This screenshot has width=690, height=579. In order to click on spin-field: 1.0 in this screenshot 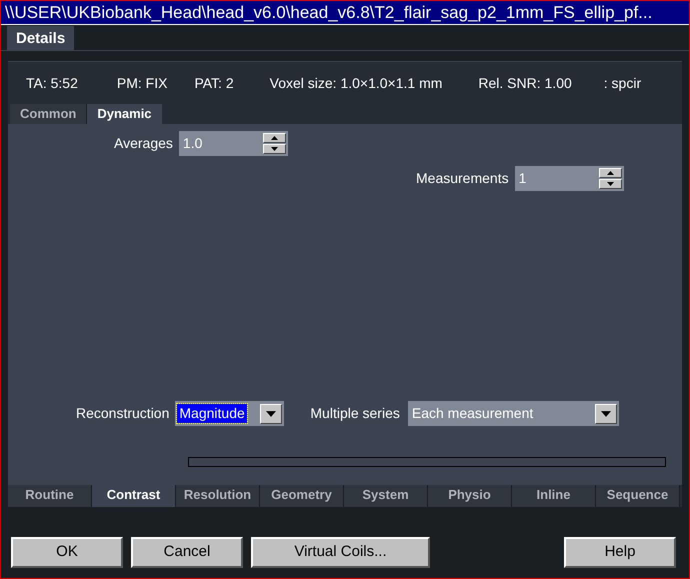, I will do `click(233, 143)`.